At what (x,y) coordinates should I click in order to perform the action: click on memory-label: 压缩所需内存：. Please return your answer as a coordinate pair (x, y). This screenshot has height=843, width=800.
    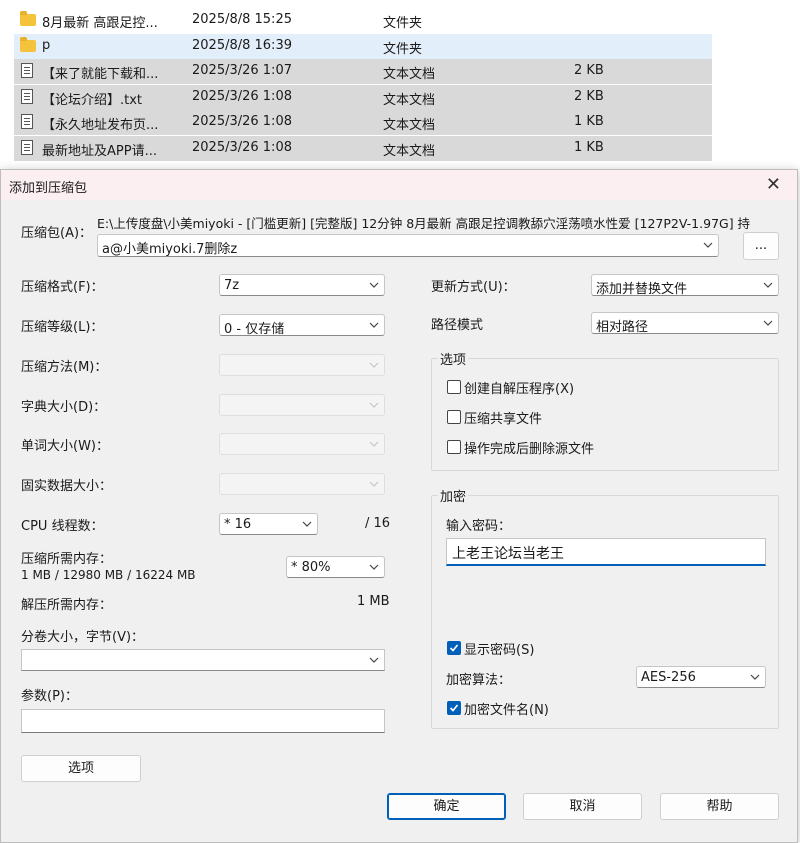
    Looking at the image, I should click on (67, 559).